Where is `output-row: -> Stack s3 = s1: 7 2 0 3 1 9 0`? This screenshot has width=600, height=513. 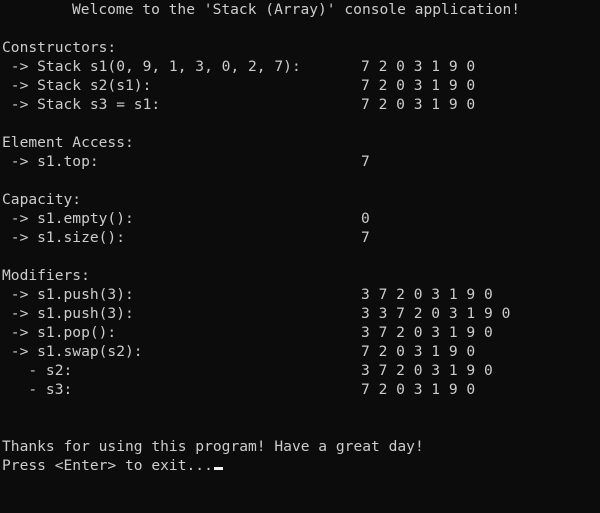
output-row: -> Stack s3 = s1: 7 2 0 3 1 9 0 is located at coordinates (300, 104).